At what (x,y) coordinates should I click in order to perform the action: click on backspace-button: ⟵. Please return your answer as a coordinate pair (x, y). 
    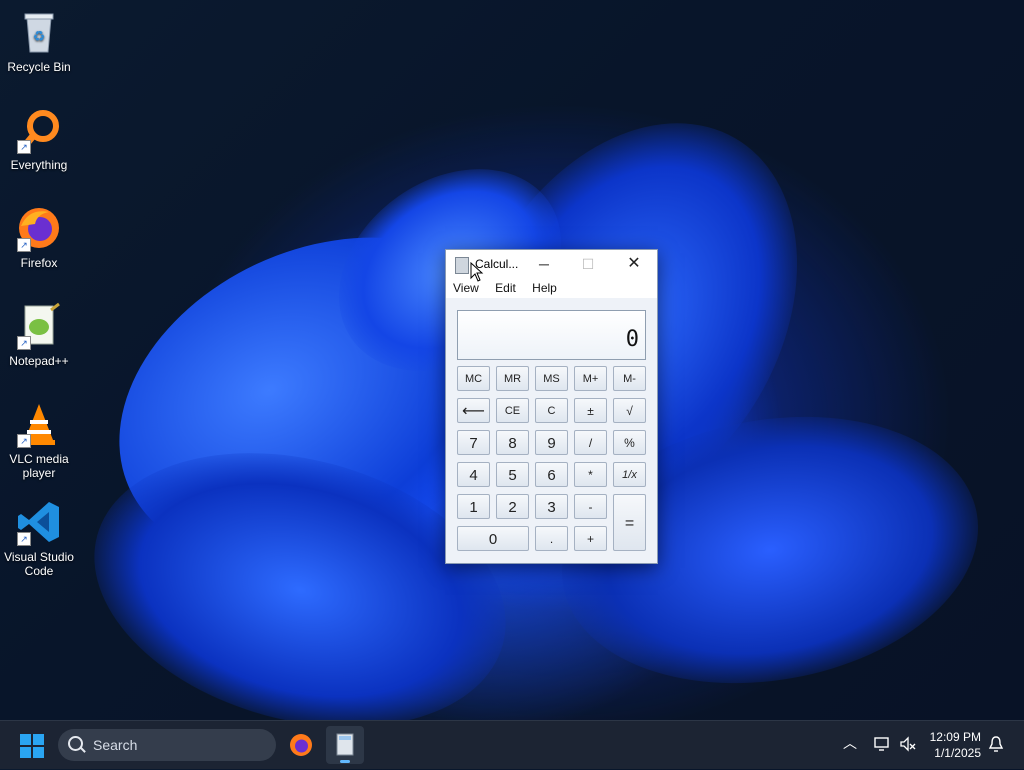
    Looking at the image, I should click on (473, 410).